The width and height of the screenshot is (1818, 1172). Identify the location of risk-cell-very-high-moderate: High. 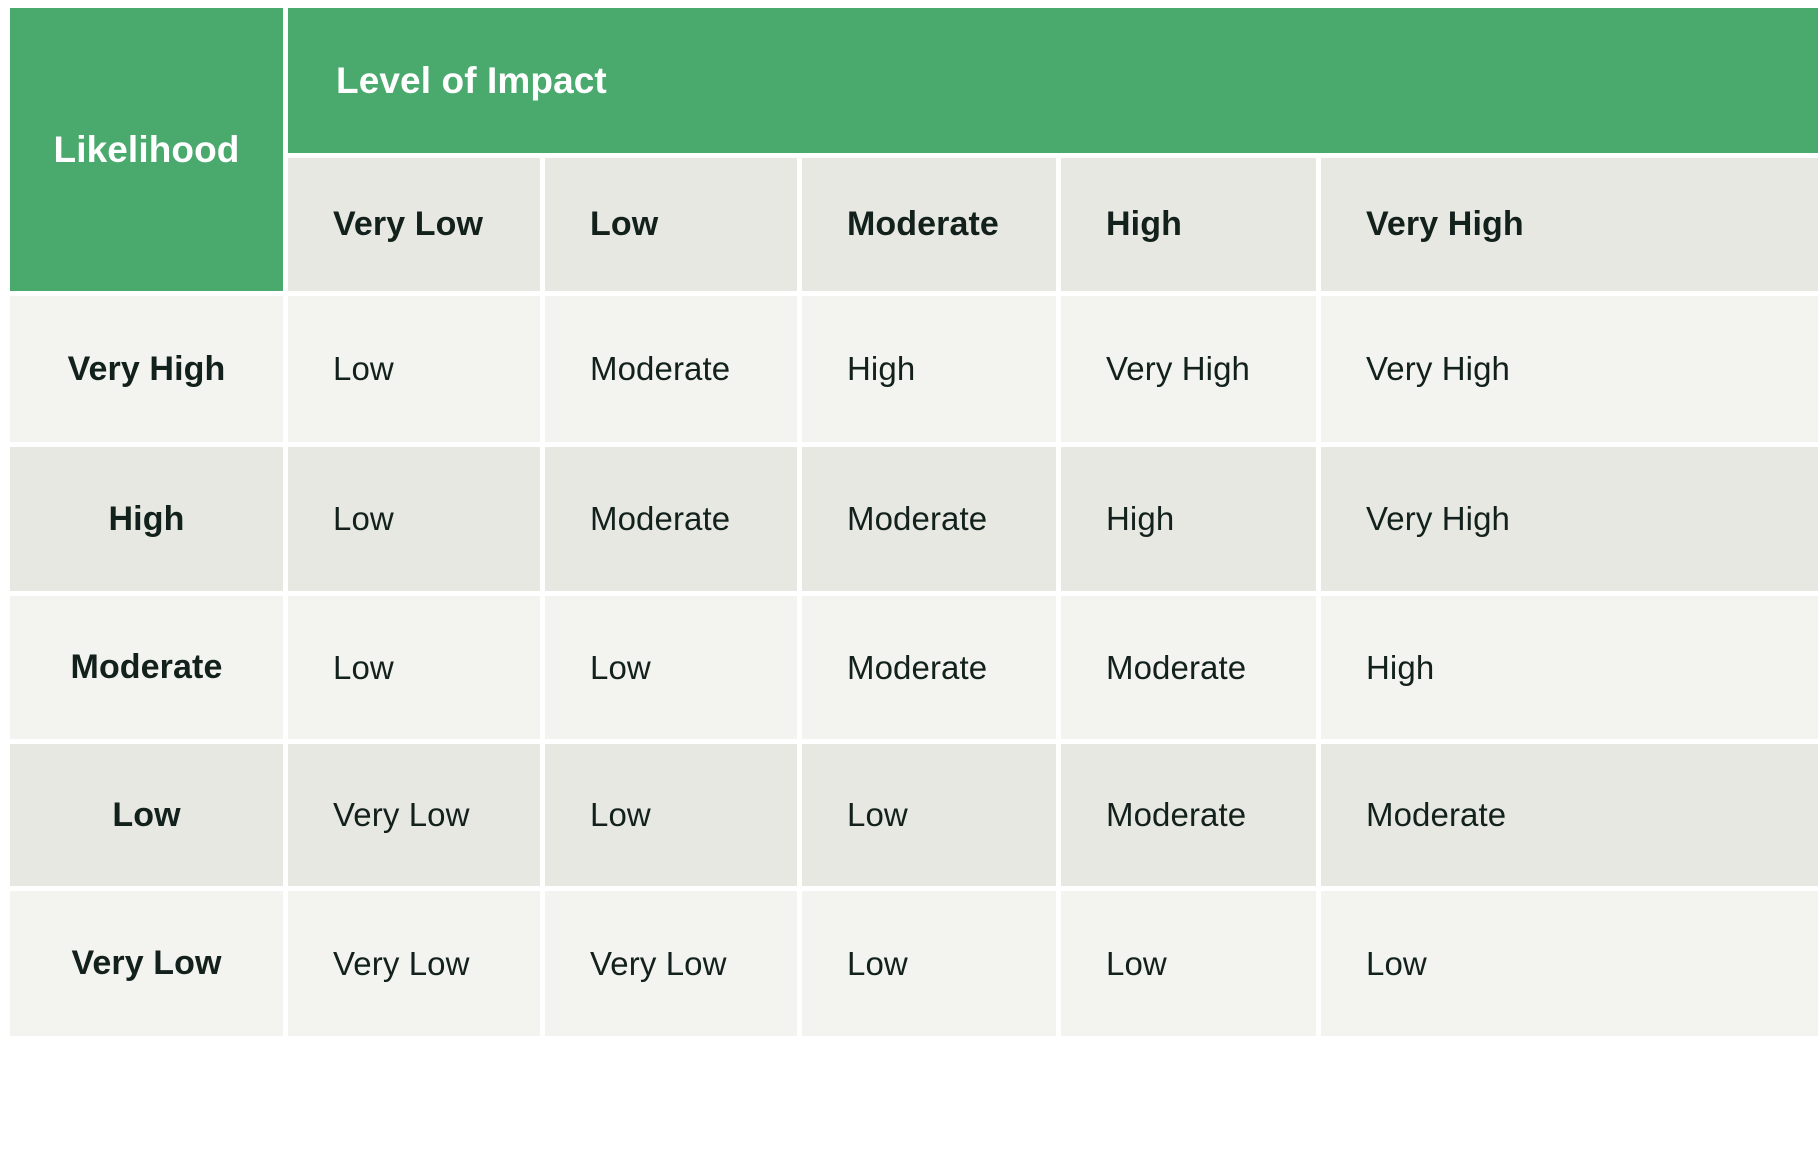
(929, 369).